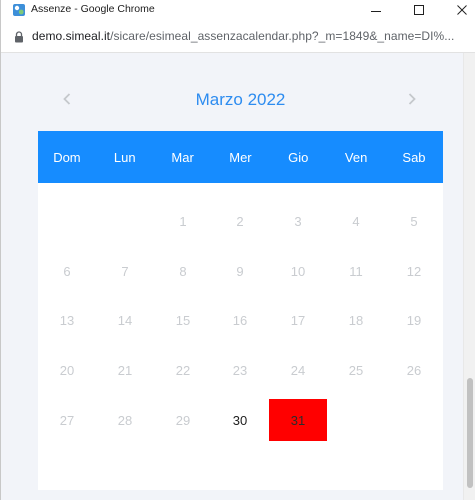  What do you see at coordinates (298, 271) in the screenshot?
I see `day-cell-disabled: 10` at bounding box center [298, 271].